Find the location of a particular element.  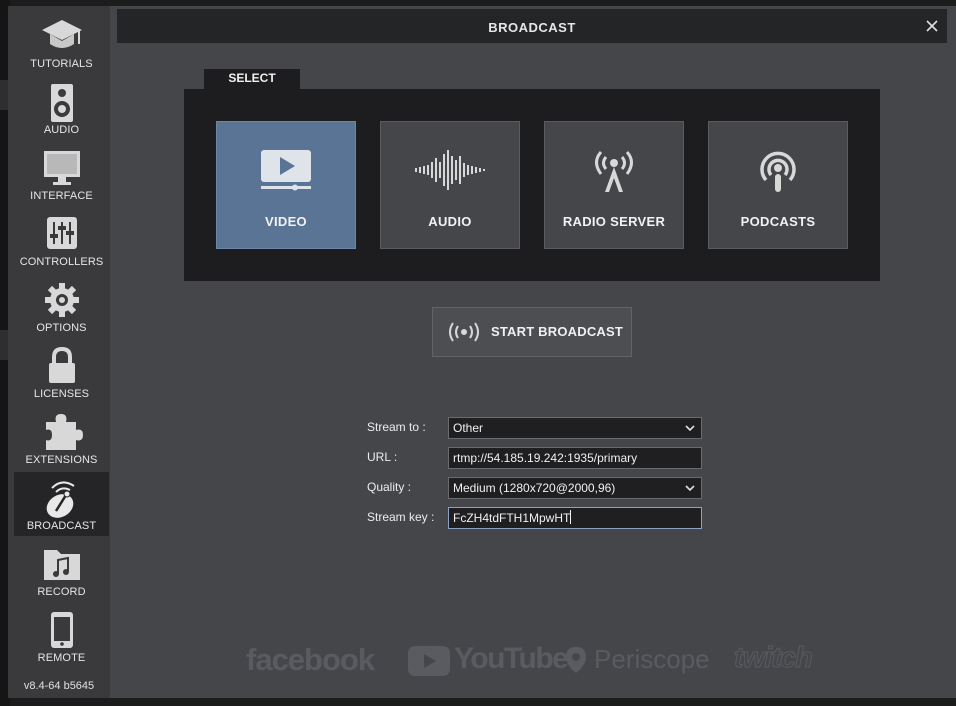

close-icon is located at coordinates (932, 26).